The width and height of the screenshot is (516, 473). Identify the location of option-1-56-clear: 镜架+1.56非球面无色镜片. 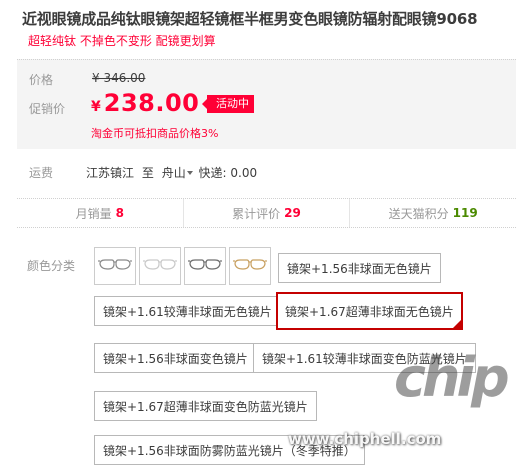
(359, 268).